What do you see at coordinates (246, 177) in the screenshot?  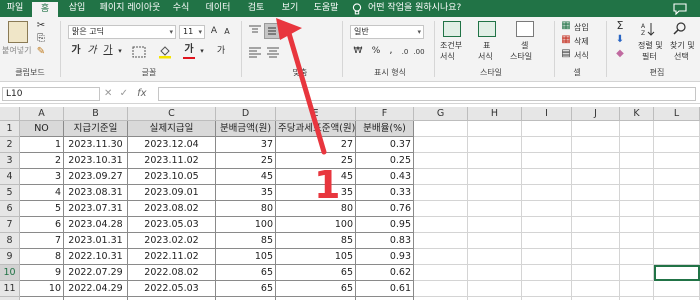 I see `table-cell: 45` at bounding box center [246, 177].